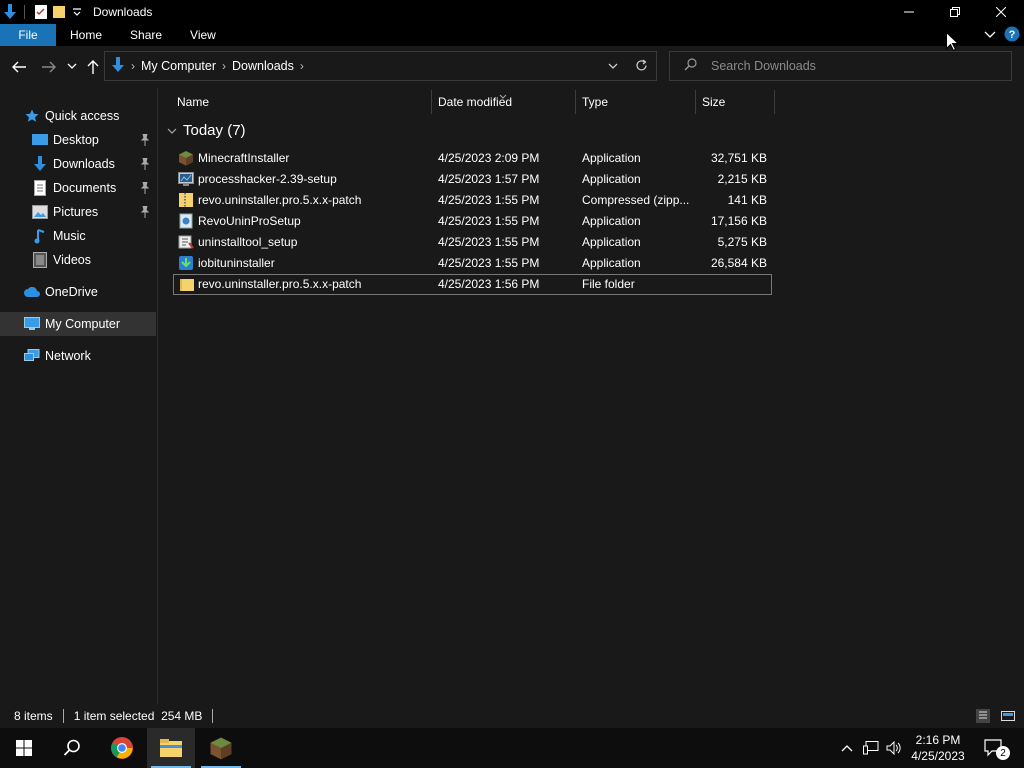 The image size is (1024, 768). I want to click on show-hidden-icons-button, so click(847, 748).